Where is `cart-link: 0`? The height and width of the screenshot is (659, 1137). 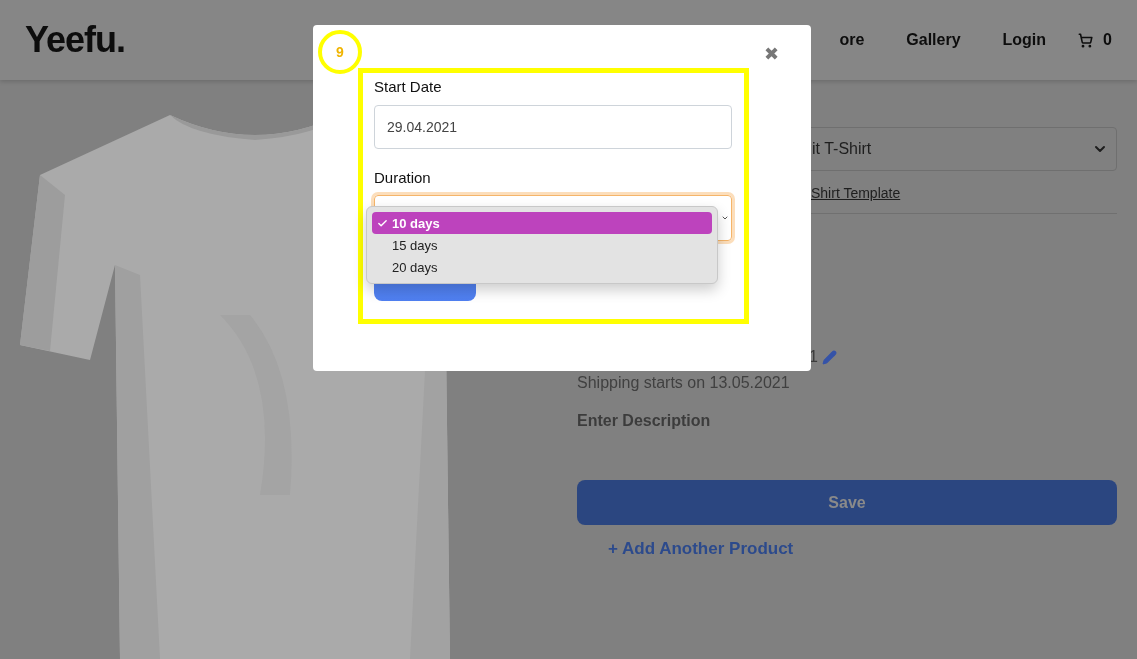
cart-link: 0 is located at coordinates (1095, 40).